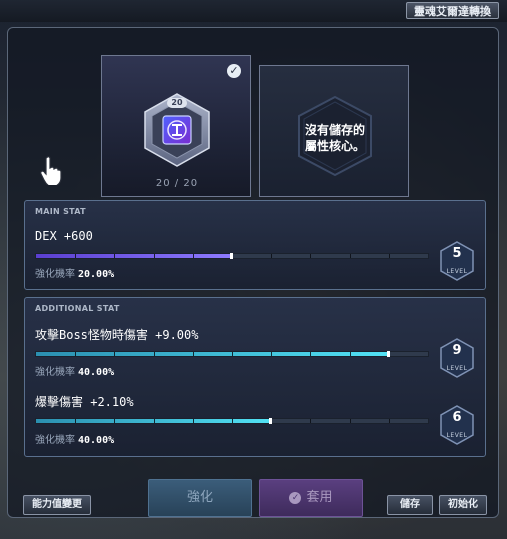 The height and width of the screenshot is (539, 507). Describe the element at coordinates (176, 126) in the screenshot. I see `current-core-card: ✓ 20 20 / 20` at that location.